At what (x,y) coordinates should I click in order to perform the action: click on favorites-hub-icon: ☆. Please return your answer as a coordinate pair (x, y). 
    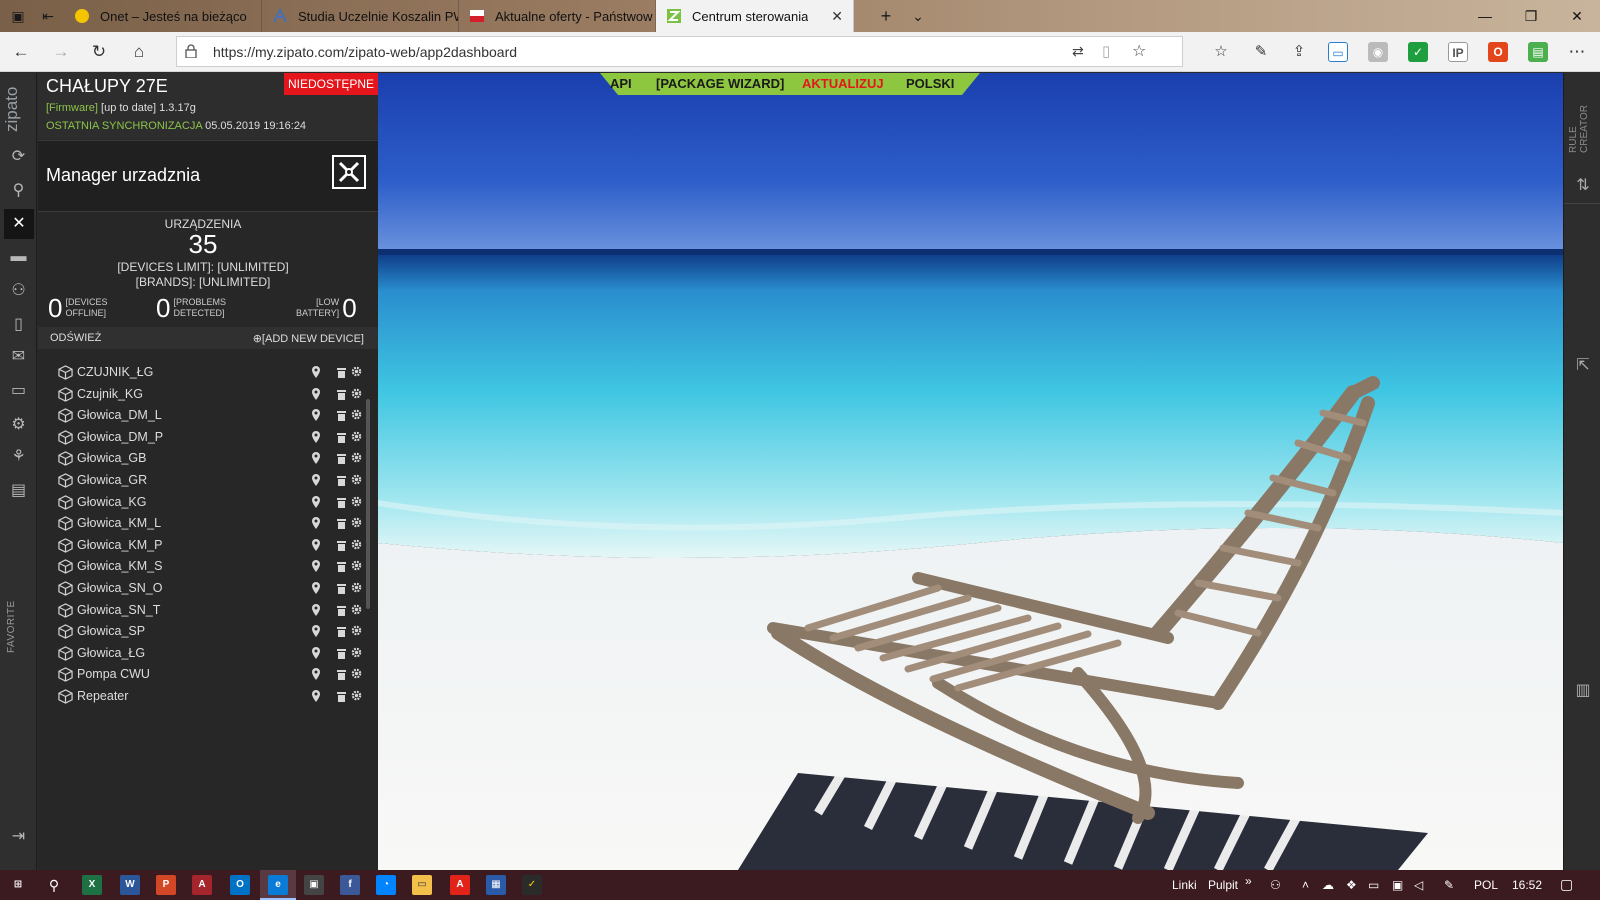
    Looking at the image, I should click on (1221, 52).